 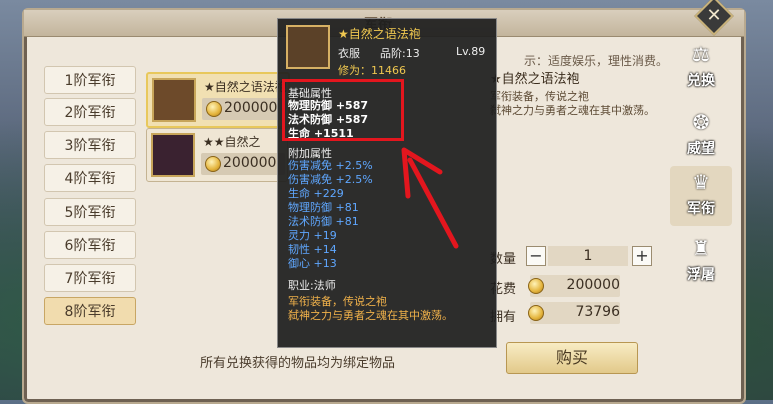 I want to click on tooltip-item-level: Lv.89, so click(x=471, y=51).